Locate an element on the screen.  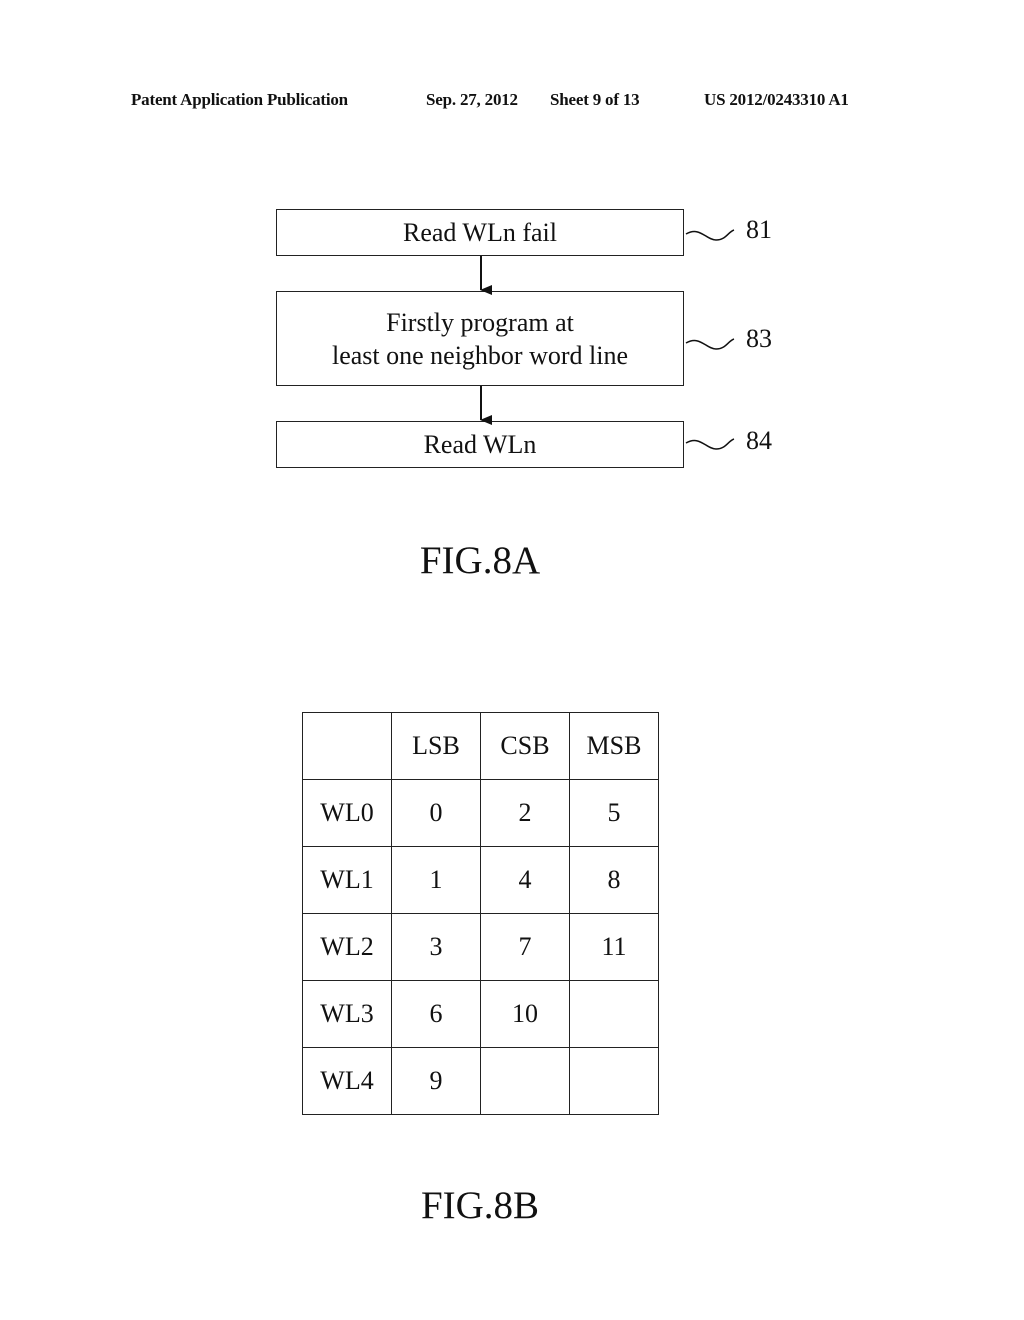
table-row: WL3 6 10 is located at coordinates (480, 1014).